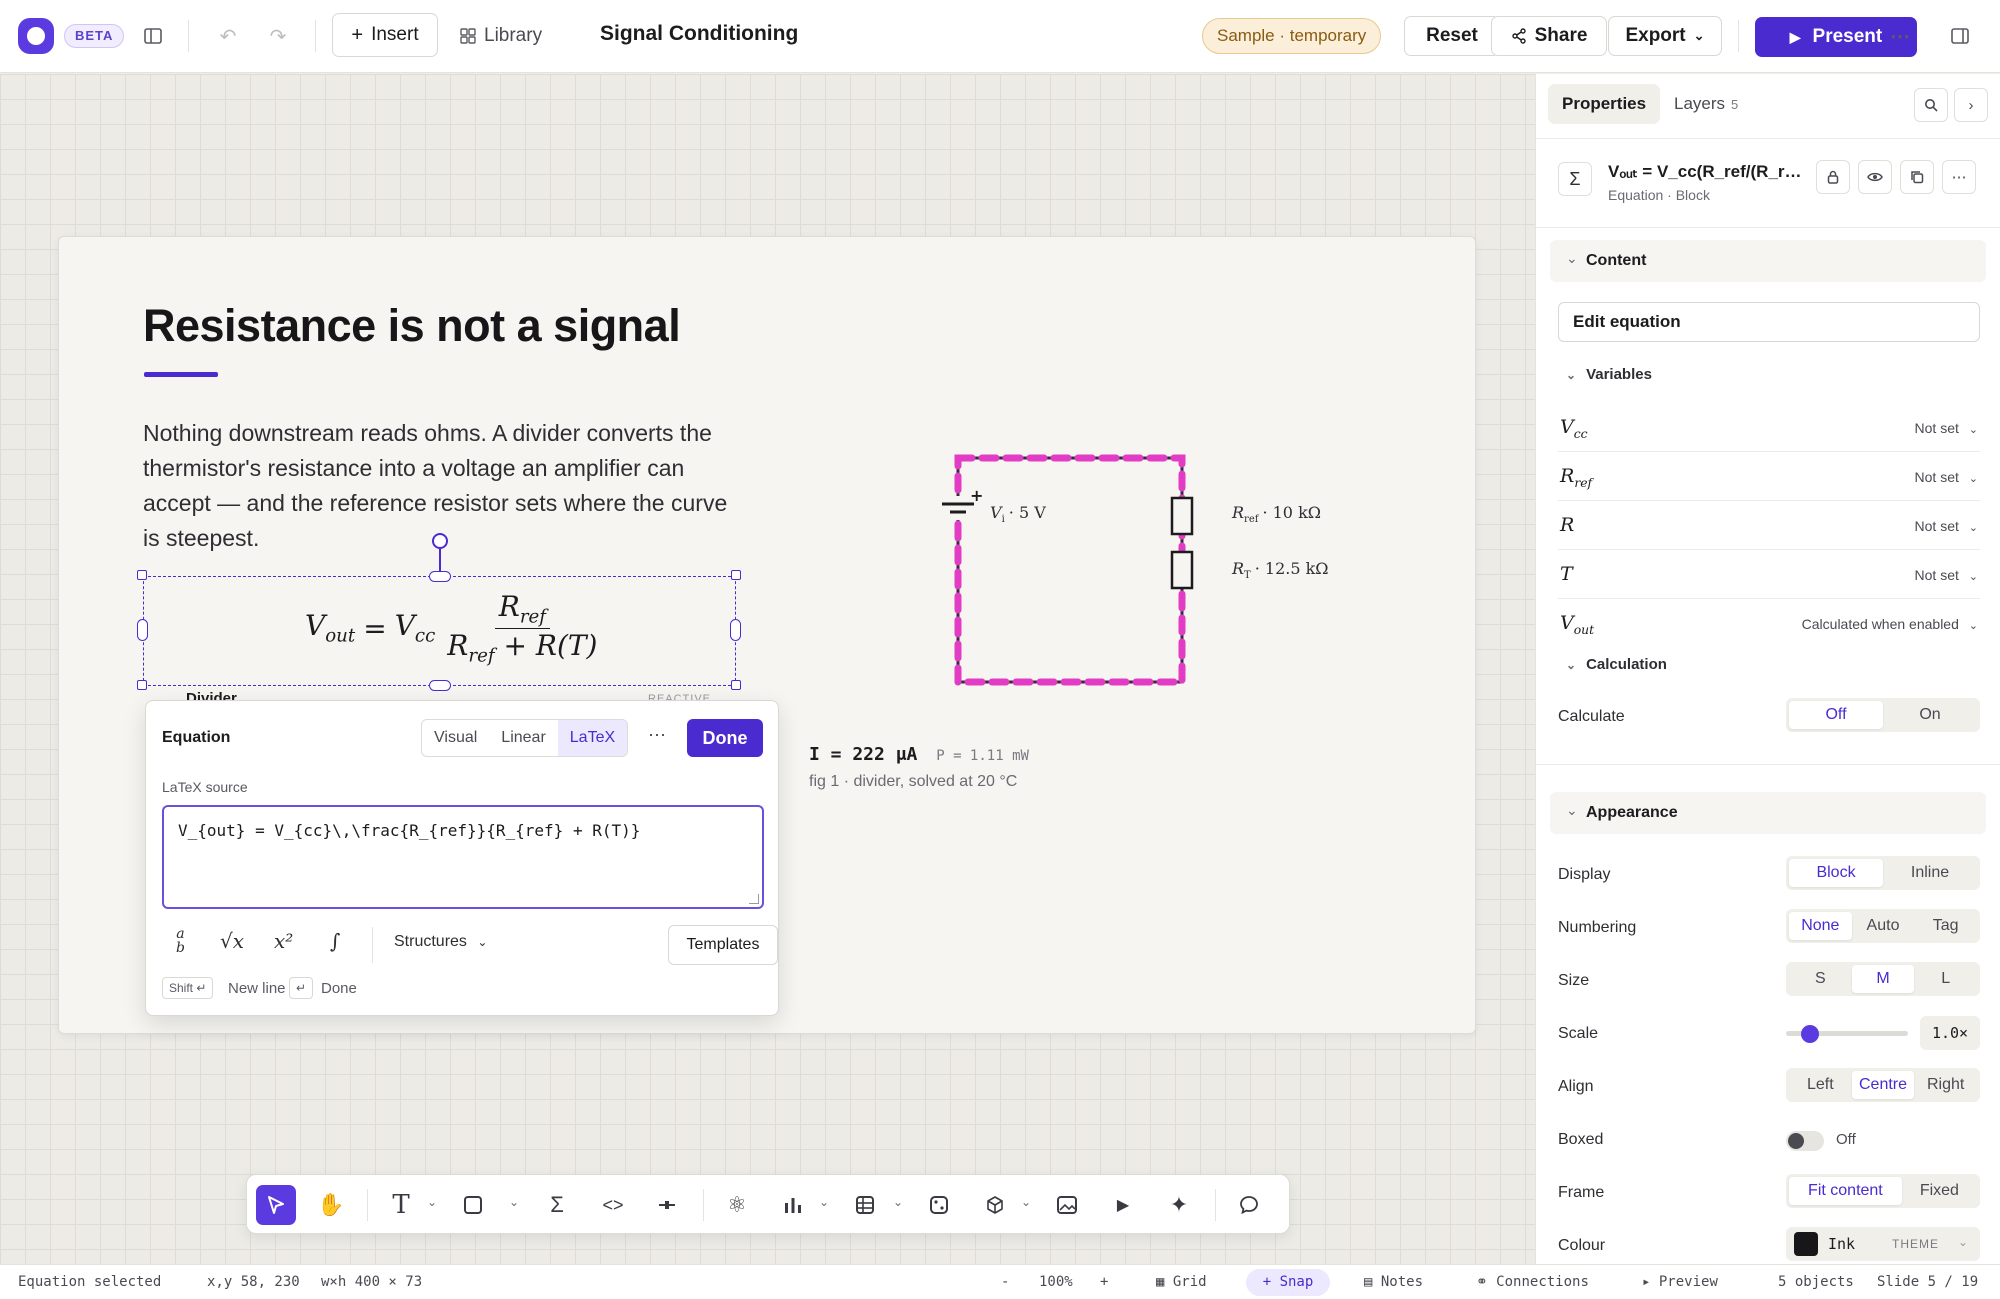 The image size is (2000, 1299). Describe the element at coordinates (725, 738) in the screenshot. I see `done-button: Done` at that location.